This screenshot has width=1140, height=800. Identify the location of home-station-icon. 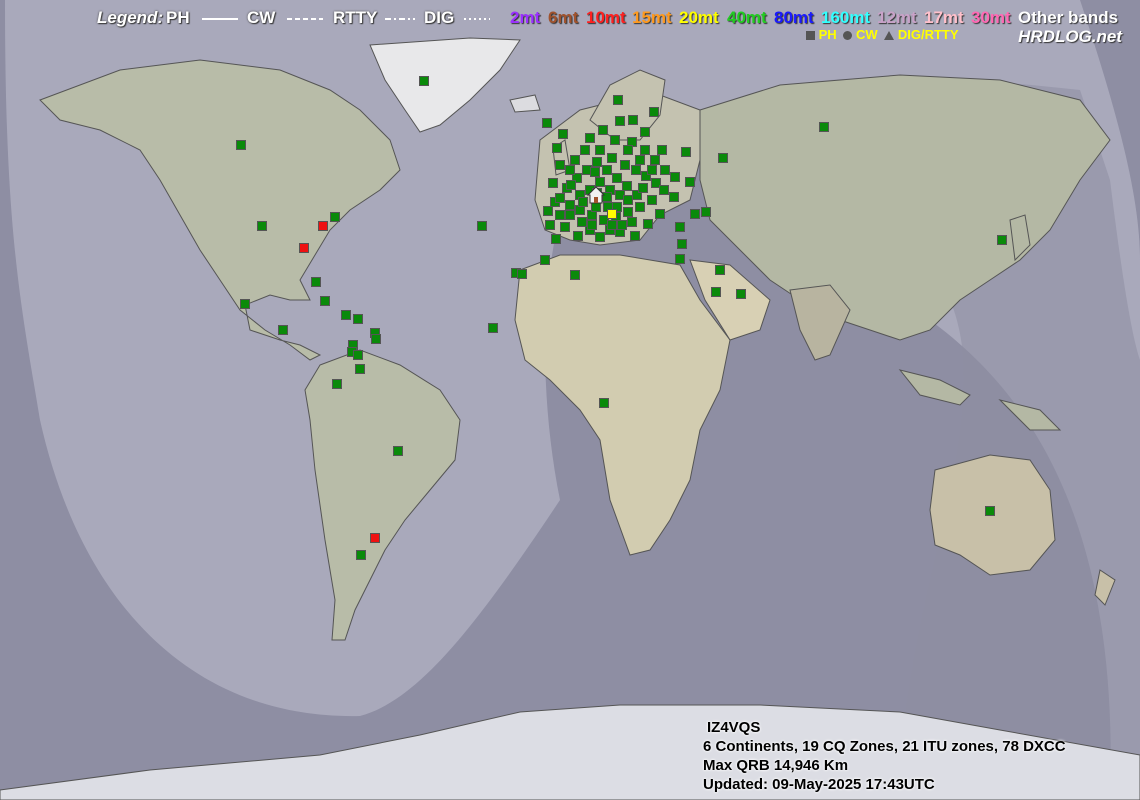
(596, 195).